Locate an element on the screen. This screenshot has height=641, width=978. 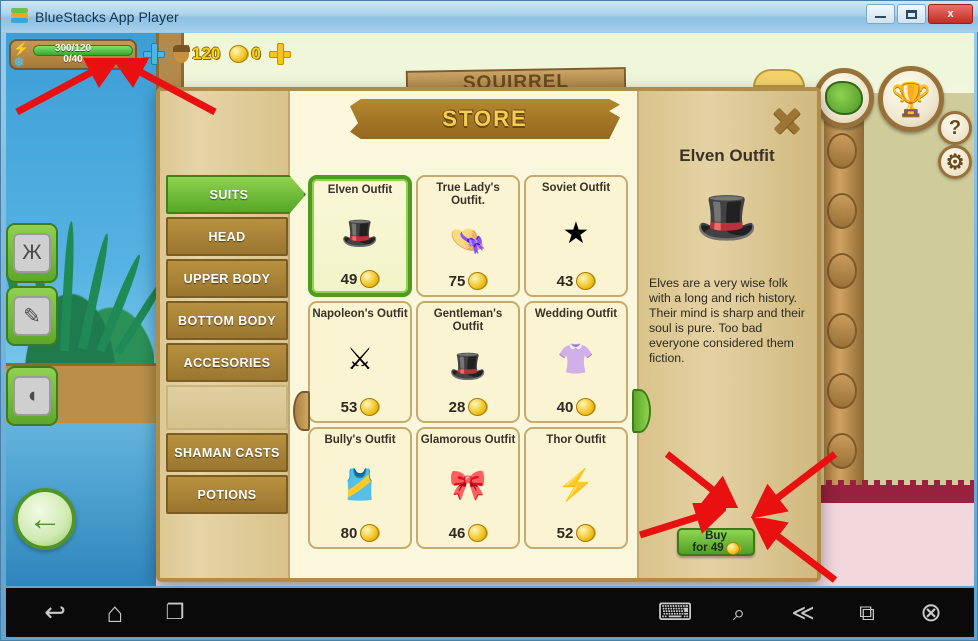
item-card-napoleons-outfit: Napoleon's Outfit ⚔ 53 is located at coordinates (360, 362).